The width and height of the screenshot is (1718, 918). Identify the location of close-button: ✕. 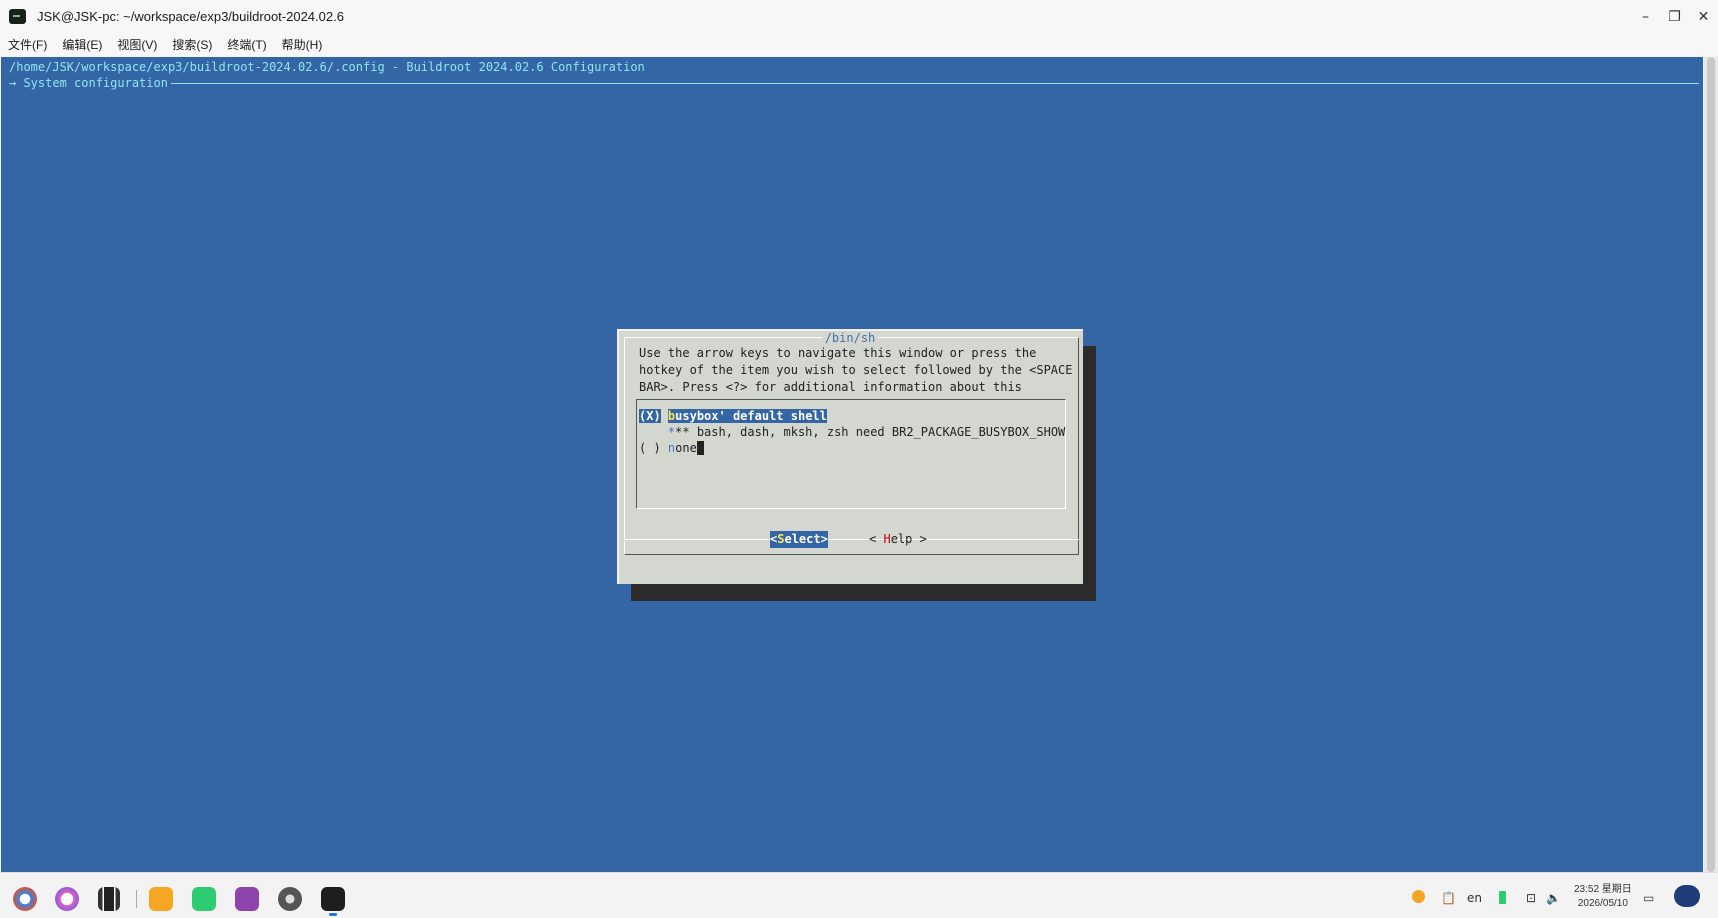
(1703, 16).